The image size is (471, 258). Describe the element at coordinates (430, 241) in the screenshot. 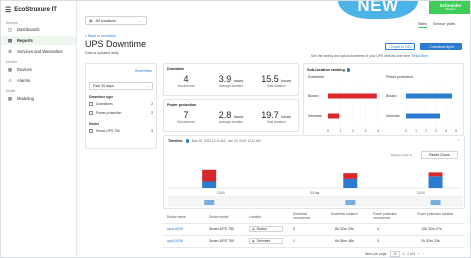

I see `protection-duration-cell: 2h 51m 13s` at that location.